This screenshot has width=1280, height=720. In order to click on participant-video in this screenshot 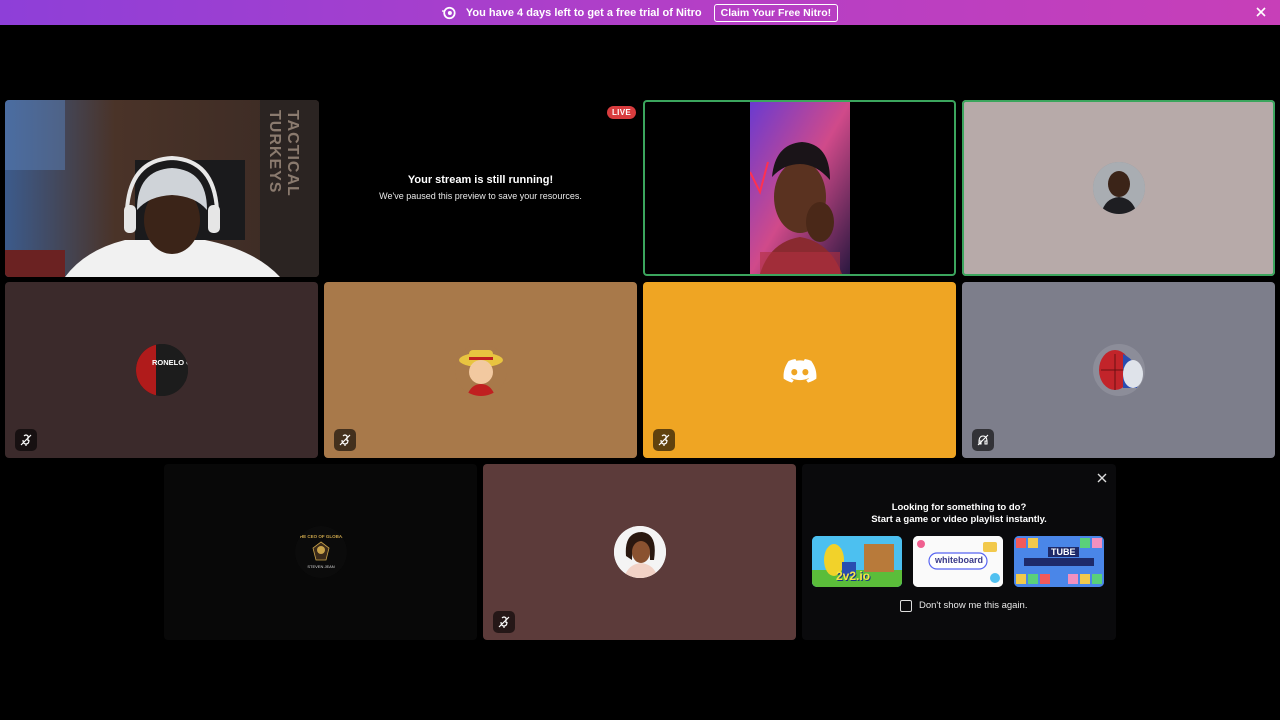, I will do `click(800, 188)`.